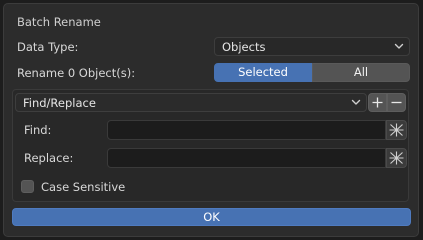 This screenshot has height=240, width=423. I want to click on data-type-label: Data Type:, so click(48, 47).